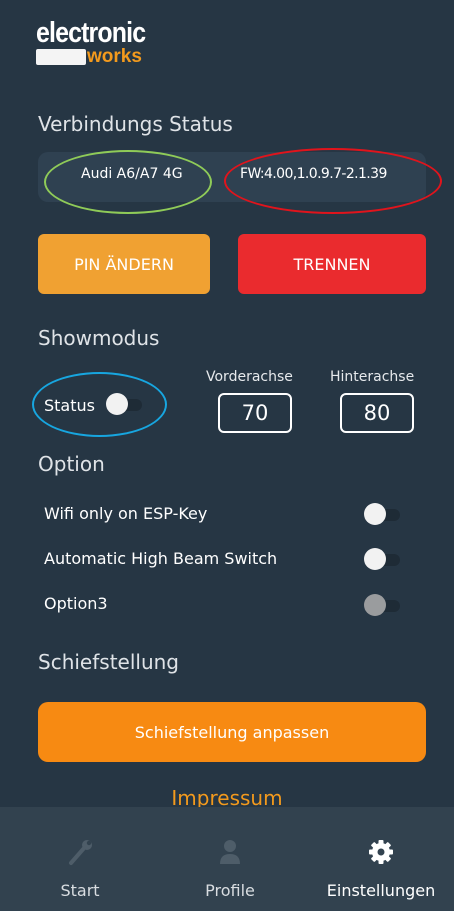 The width and height of the screenshot is (454, 911). I want to click on disconnect-button: TRENNEN, so click(332, 264).